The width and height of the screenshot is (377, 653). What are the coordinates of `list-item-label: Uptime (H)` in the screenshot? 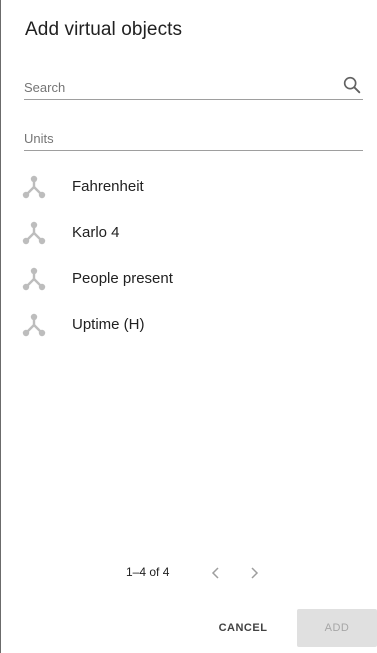 It's located at (108, 324).